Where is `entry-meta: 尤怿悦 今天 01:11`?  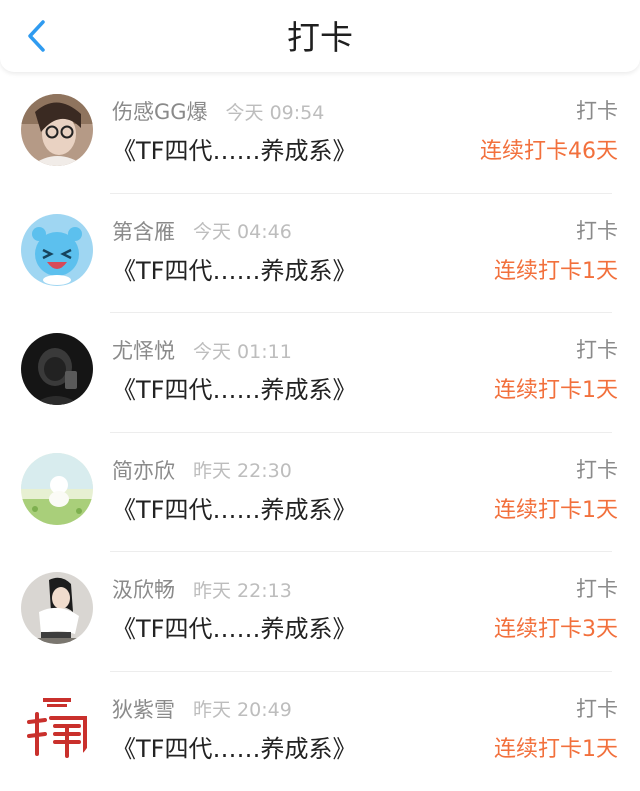
entry-meta: 尤怿悦 今天 01:11 is located at coordinates (202, 350).